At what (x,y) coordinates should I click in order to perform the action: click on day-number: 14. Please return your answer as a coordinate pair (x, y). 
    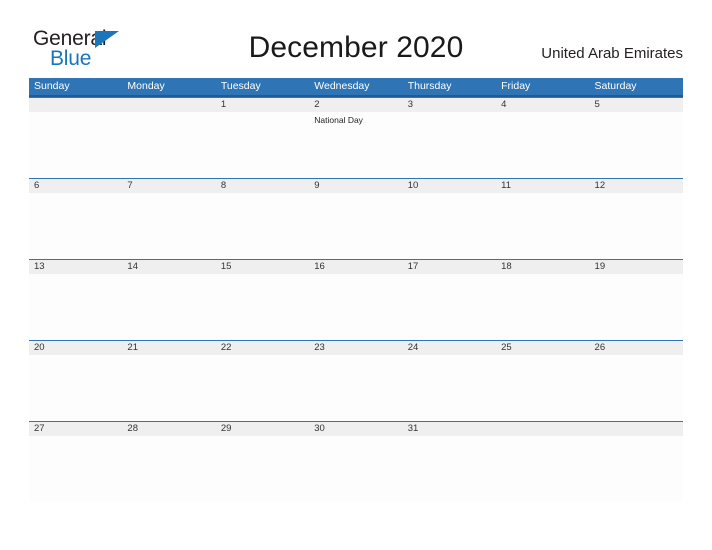
    Looking at the image, I should click on (168, 267).